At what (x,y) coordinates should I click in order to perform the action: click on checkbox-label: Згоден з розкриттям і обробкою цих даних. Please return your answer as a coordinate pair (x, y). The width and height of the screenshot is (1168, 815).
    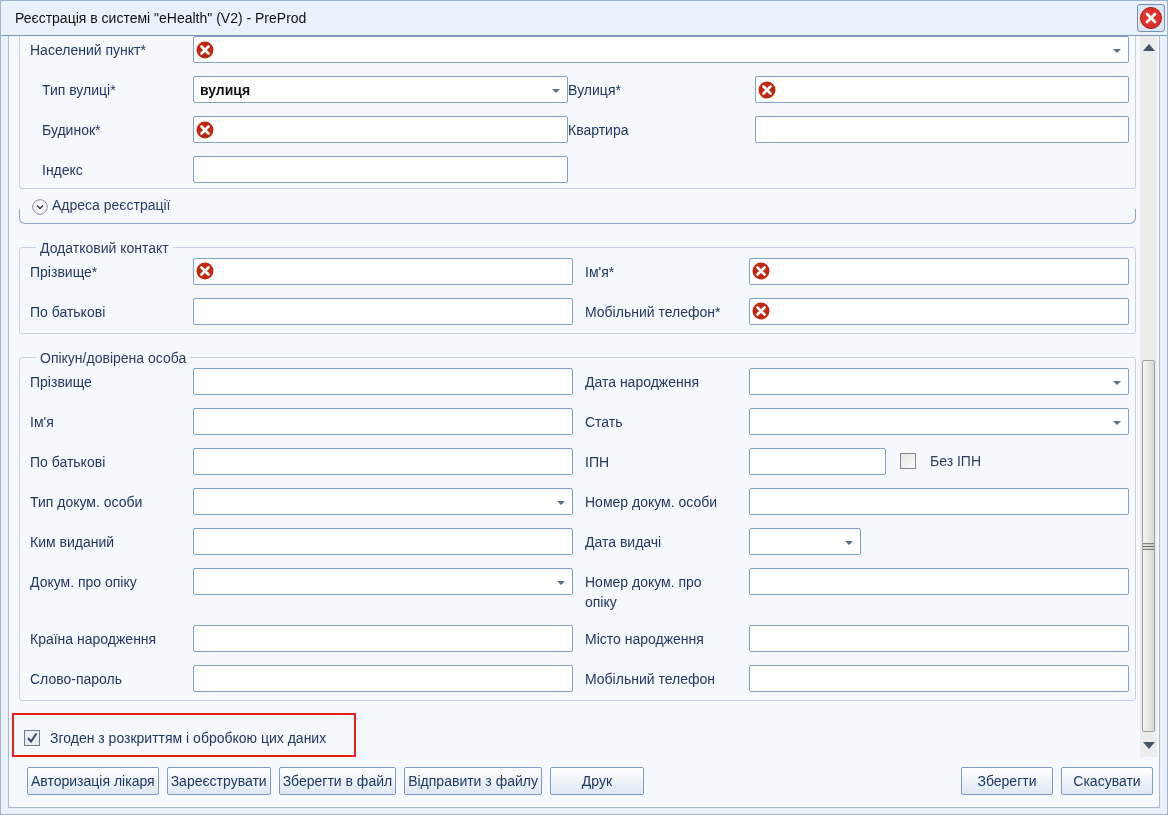
    Looking at the image, I should click on (188, 738).